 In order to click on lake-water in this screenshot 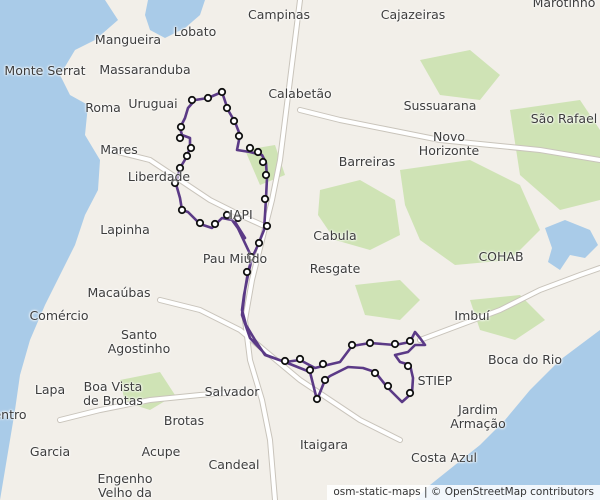, I will do `click(571, 245)`.